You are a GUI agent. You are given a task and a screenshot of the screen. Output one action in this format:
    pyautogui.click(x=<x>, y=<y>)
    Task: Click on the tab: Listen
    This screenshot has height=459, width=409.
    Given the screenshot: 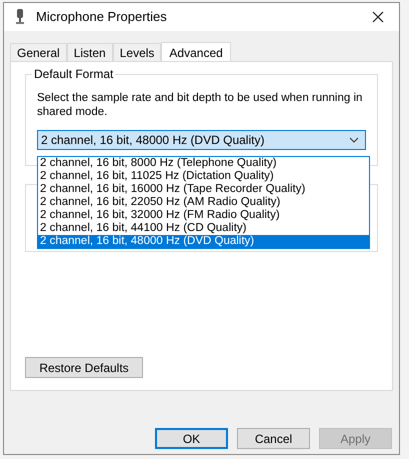 What is the action you would take?
    pyautogui.click(x=89, y=52)
    